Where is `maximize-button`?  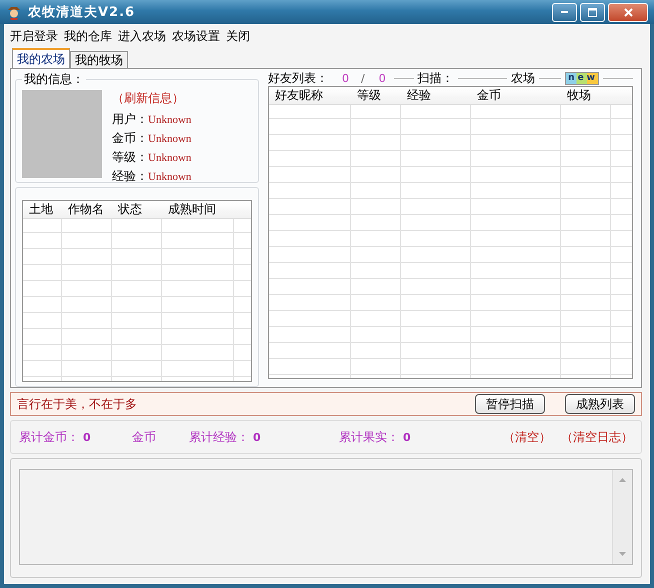
maximize-button is located at coordinates (592, 12).